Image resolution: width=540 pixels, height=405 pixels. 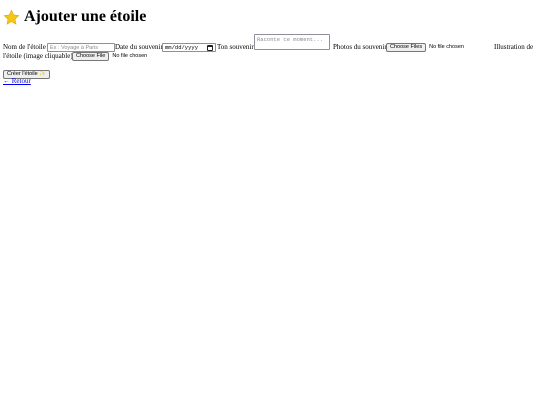 I want to click on name-input, so click(x=81, y=47).